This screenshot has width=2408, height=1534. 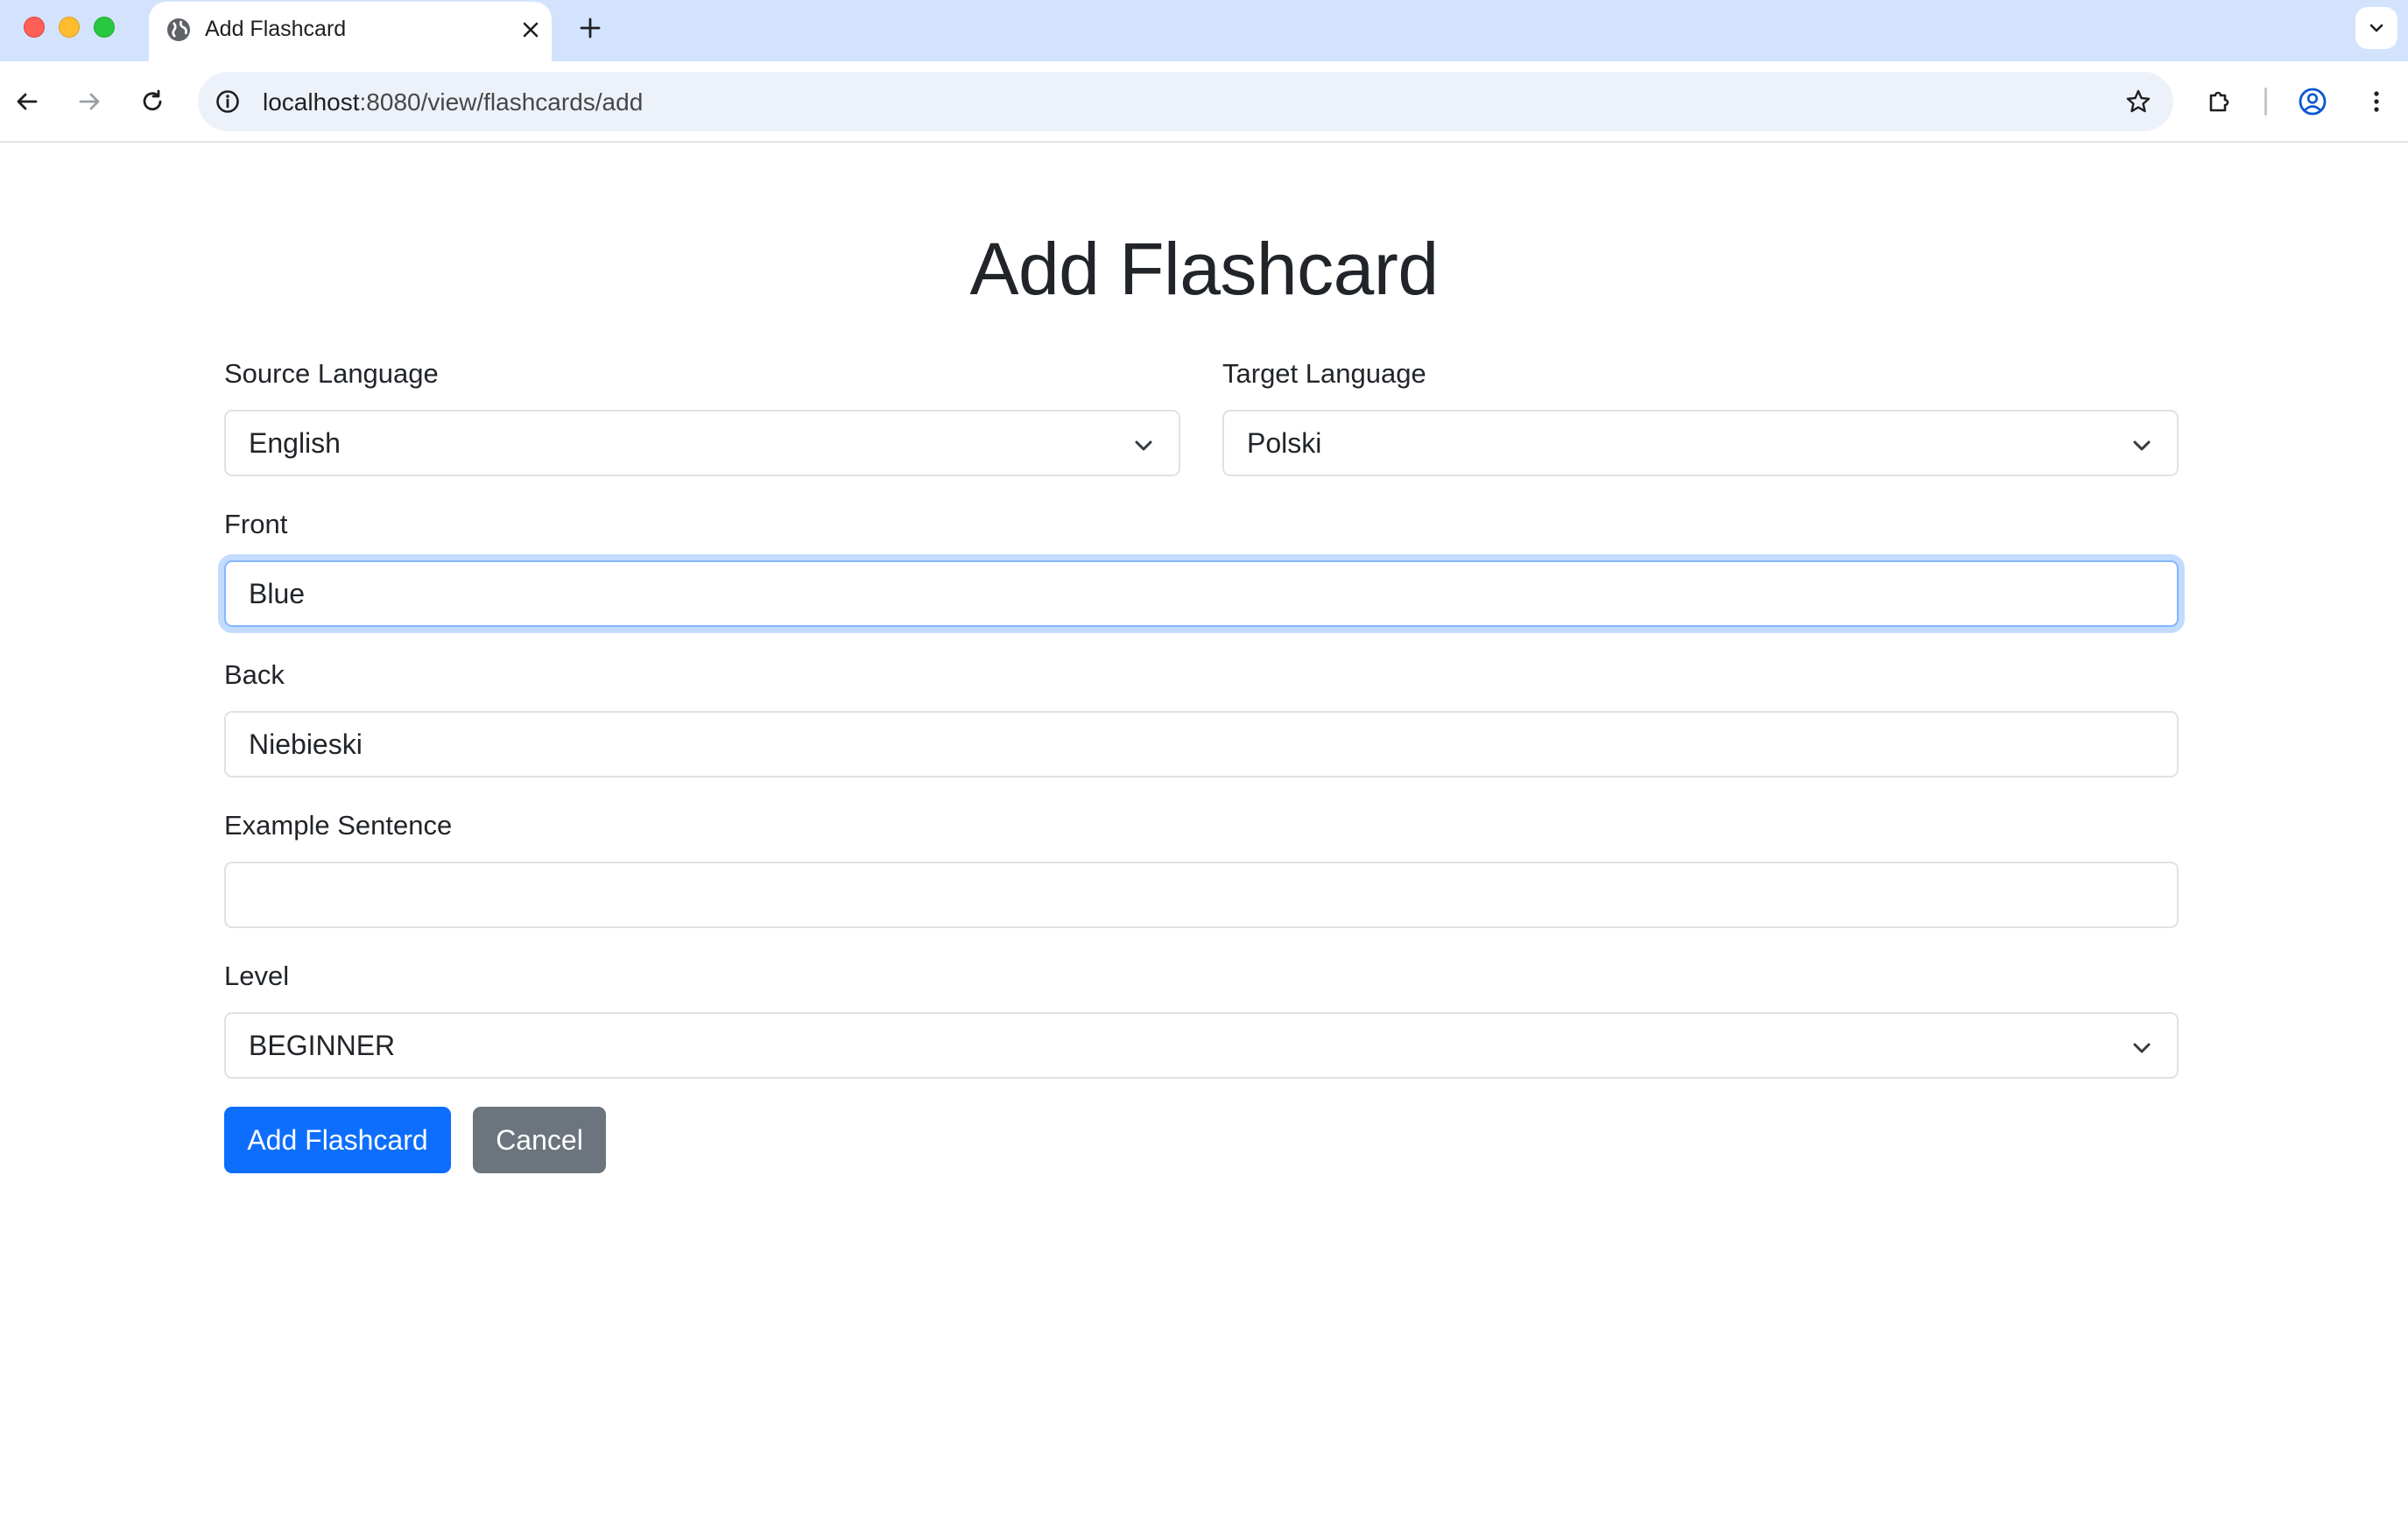 What do you see at coordinates (322, 1045) in the screenshot?
I see `level-value: BEGINNER` at bounding box center [322, 1045].